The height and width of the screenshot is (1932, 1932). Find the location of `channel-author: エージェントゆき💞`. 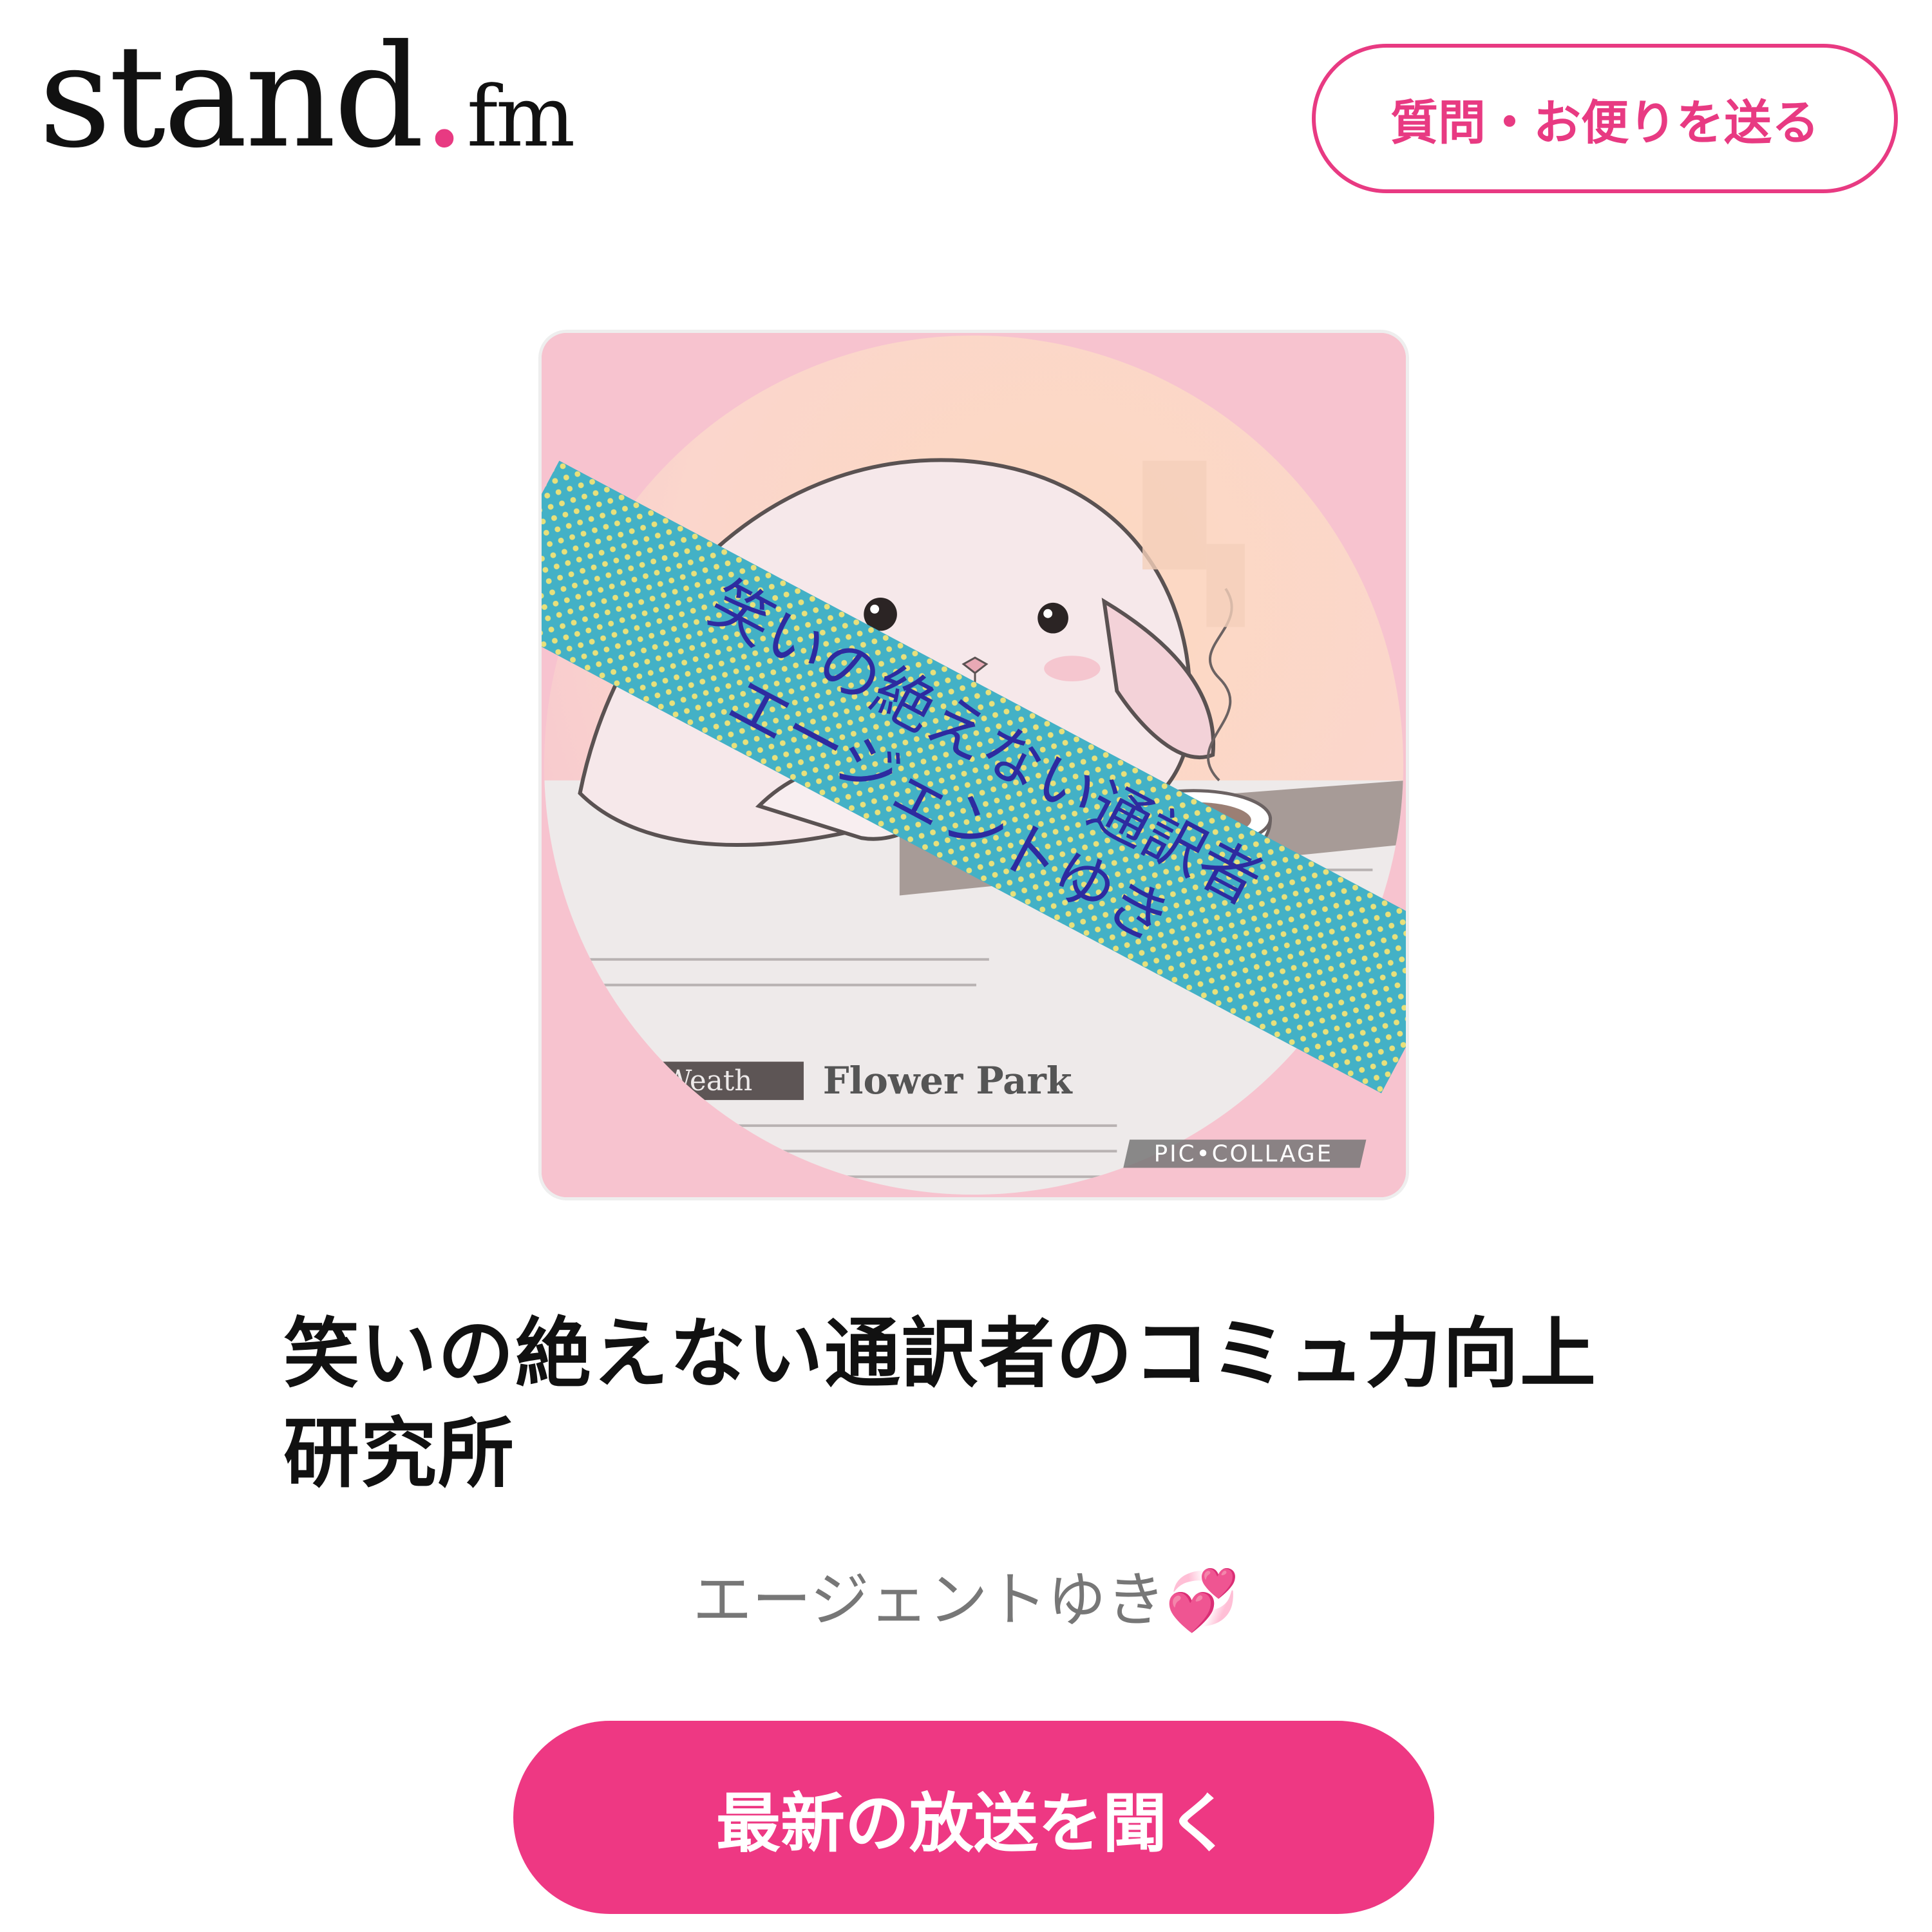

channel-author: エージェントゆき💞 is located at coordinates (966, 1595).